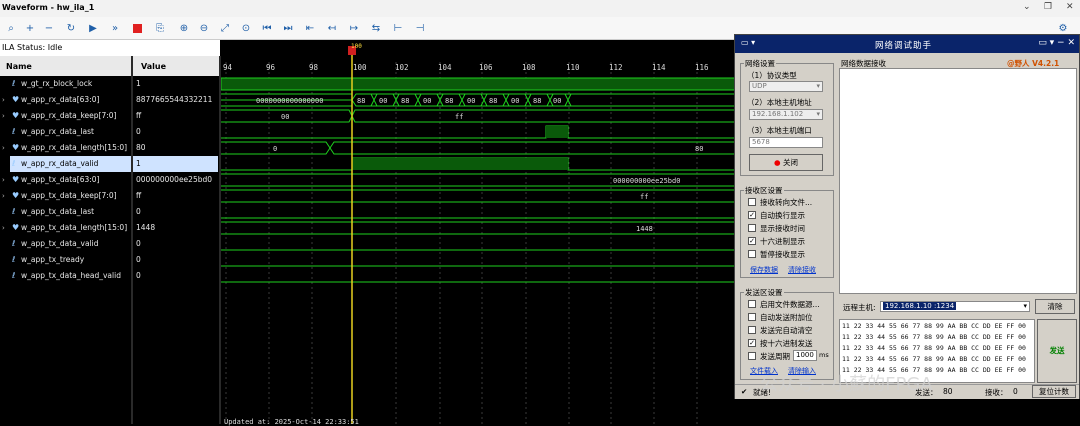 The width and height of the screenshot is (1080, 426). I want to click on signal-row-rx-data-length: › ♥ w_app_rx_data_length[15:0], so click(65, 148).